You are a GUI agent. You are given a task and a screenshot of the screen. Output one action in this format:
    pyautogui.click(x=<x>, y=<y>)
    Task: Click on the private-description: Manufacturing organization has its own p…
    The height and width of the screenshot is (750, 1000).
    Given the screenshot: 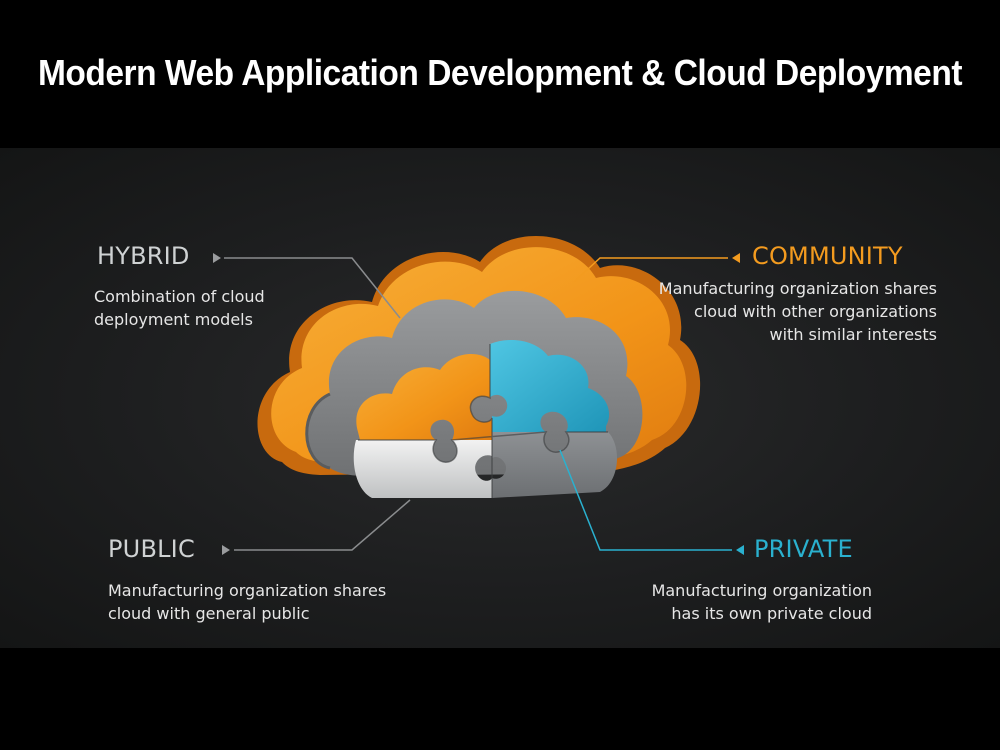 What is the action you would take?
    pyautogui.click(x=736, y=602)
    